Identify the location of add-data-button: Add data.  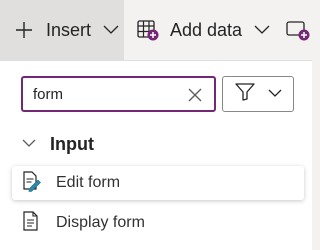
(206, 30).